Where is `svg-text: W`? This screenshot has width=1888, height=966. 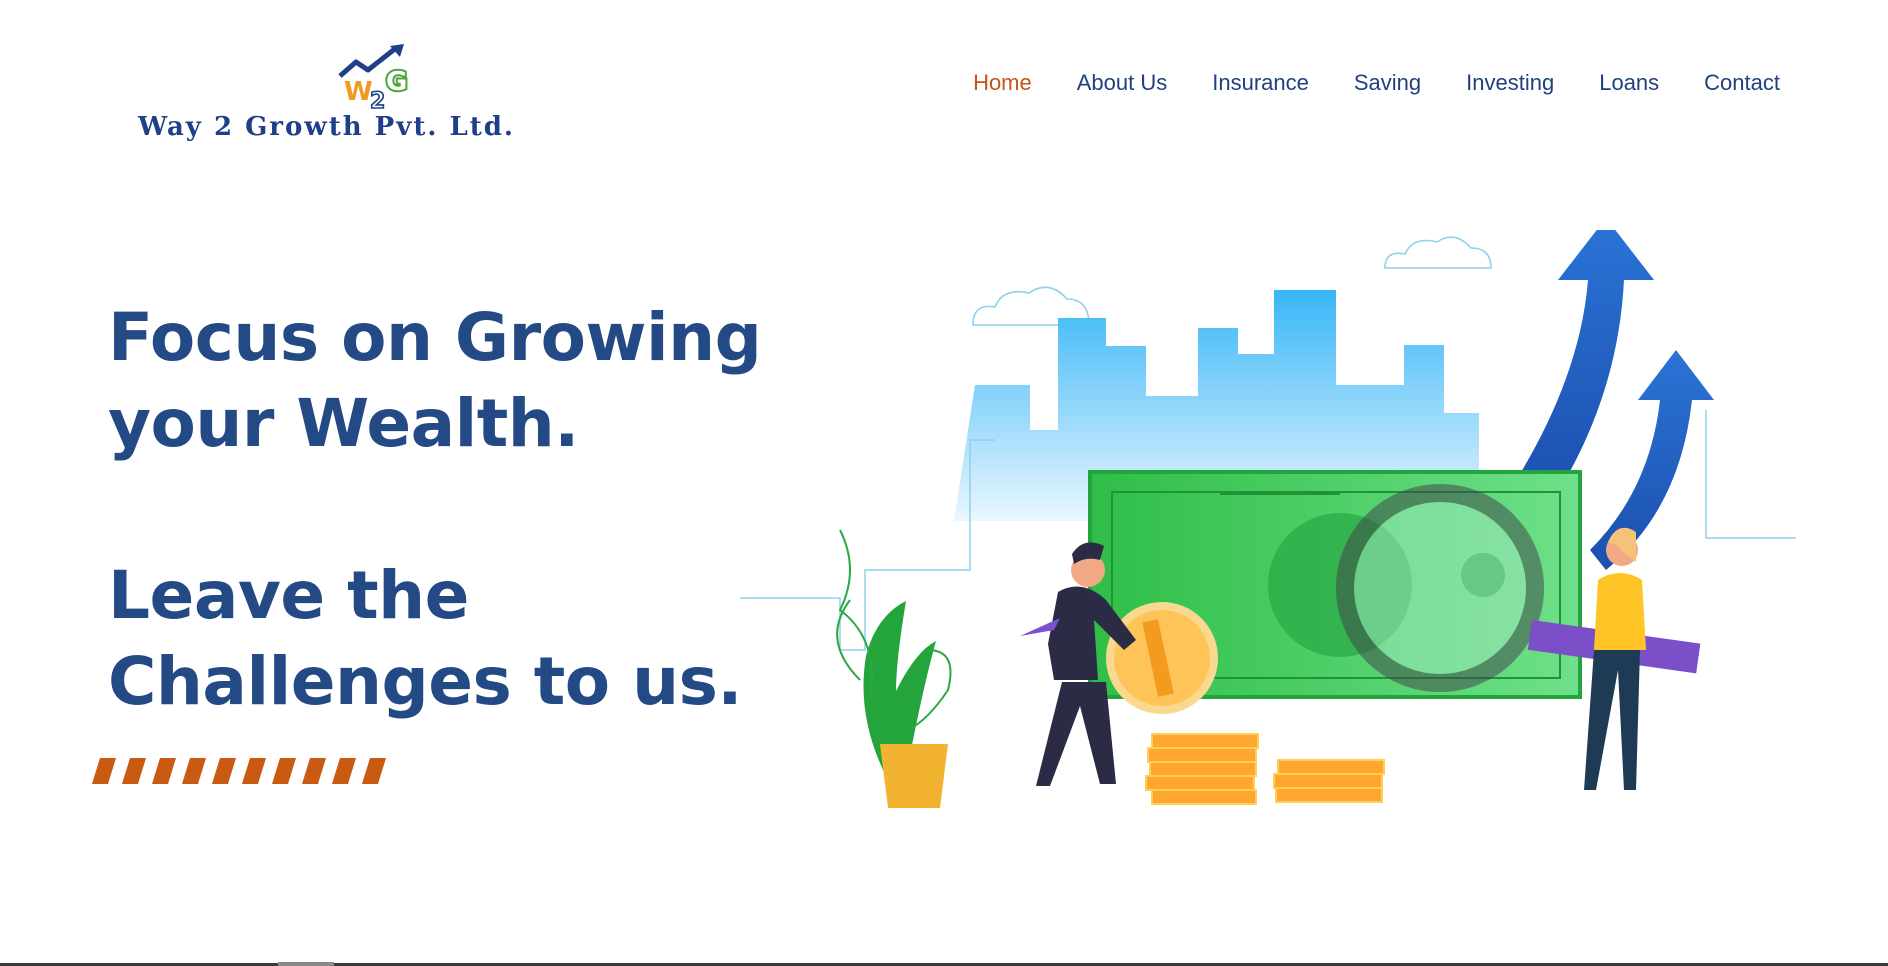 svg-text: W is located at coordinates (358, 92).